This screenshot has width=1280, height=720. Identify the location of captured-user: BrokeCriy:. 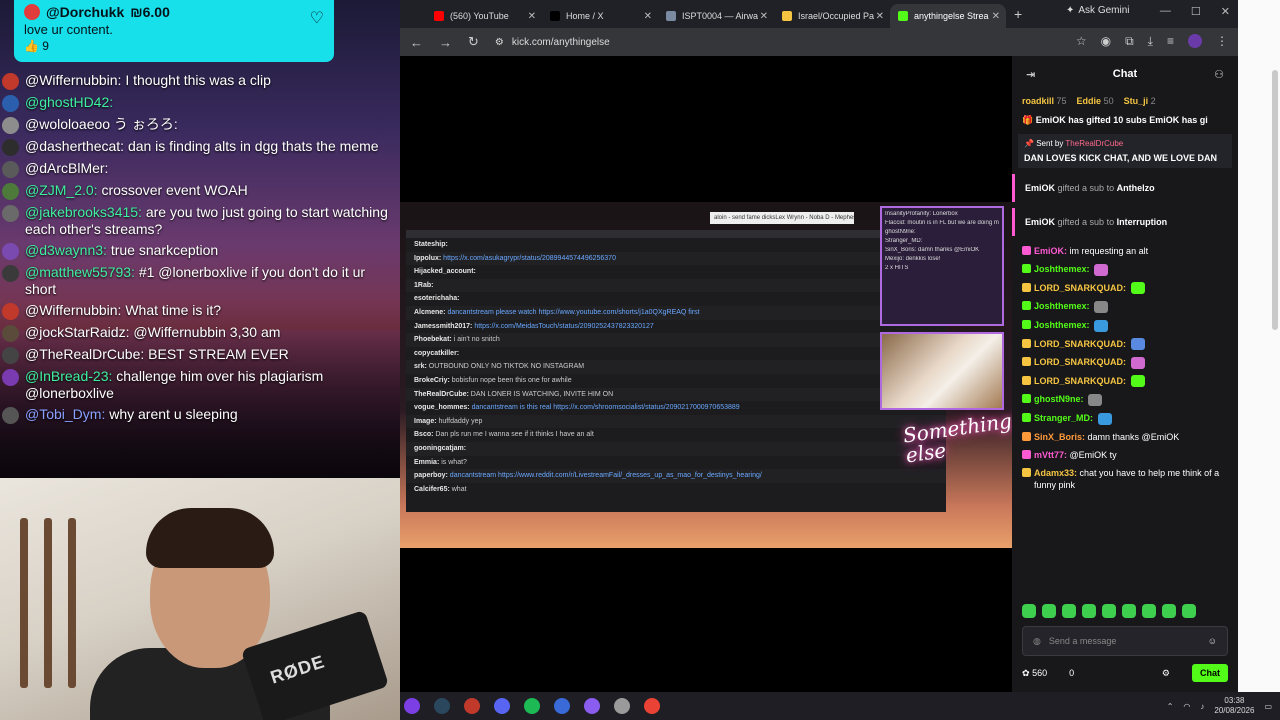
(432, 380).